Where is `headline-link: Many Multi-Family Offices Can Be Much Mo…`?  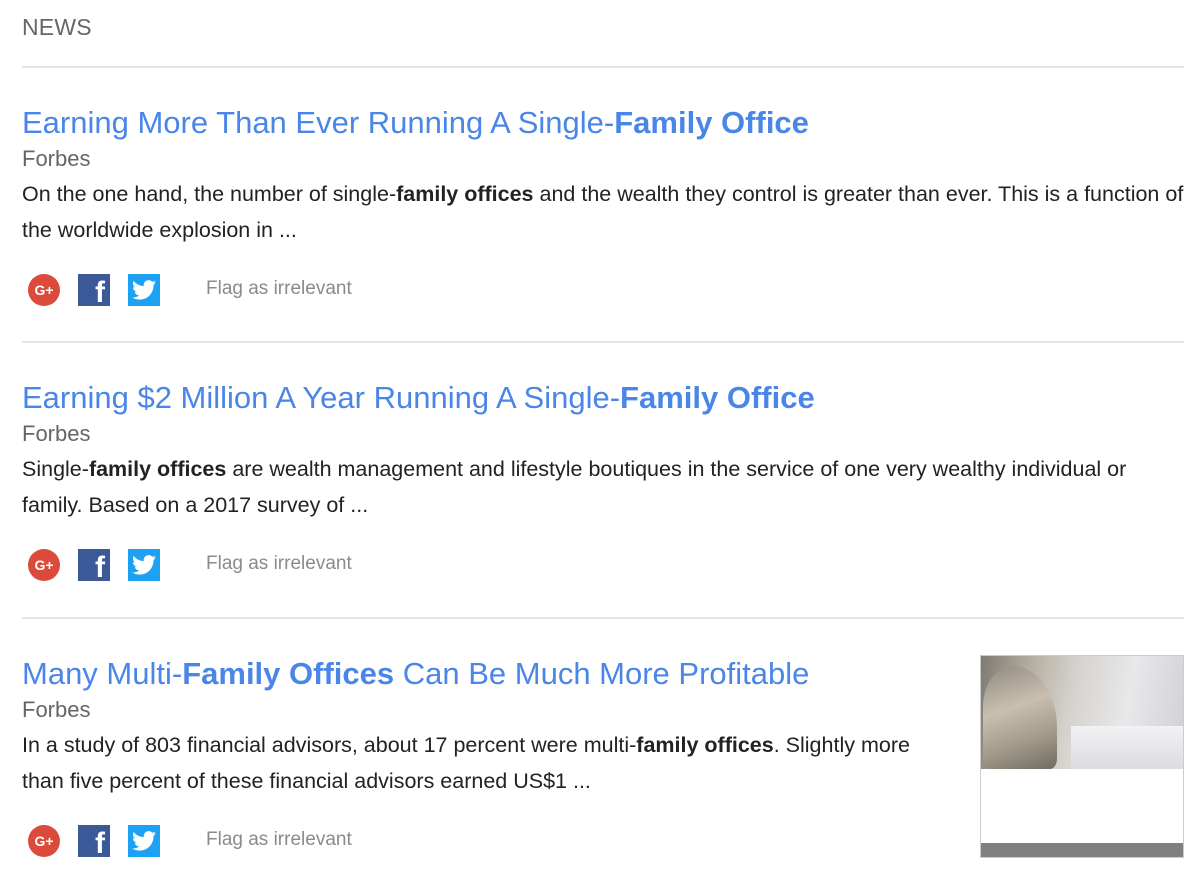 headline-link: Many Multi-Family Offices Can Be Much Mo… is located at coordinates (492, 674).